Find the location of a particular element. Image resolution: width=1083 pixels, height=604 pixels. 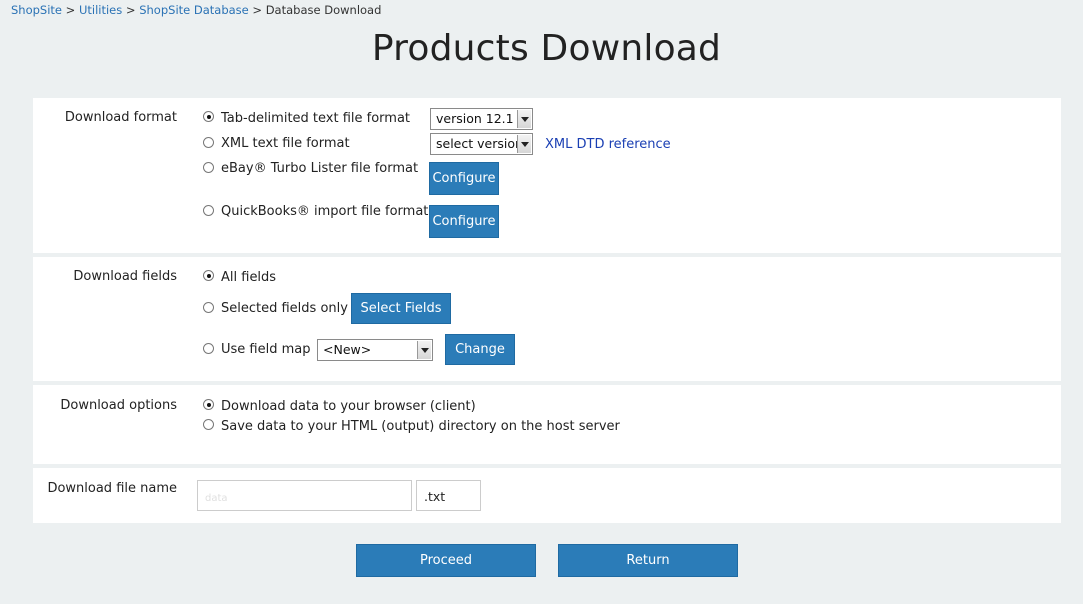

format-ebay-radio is located at coordinates (208, 167).